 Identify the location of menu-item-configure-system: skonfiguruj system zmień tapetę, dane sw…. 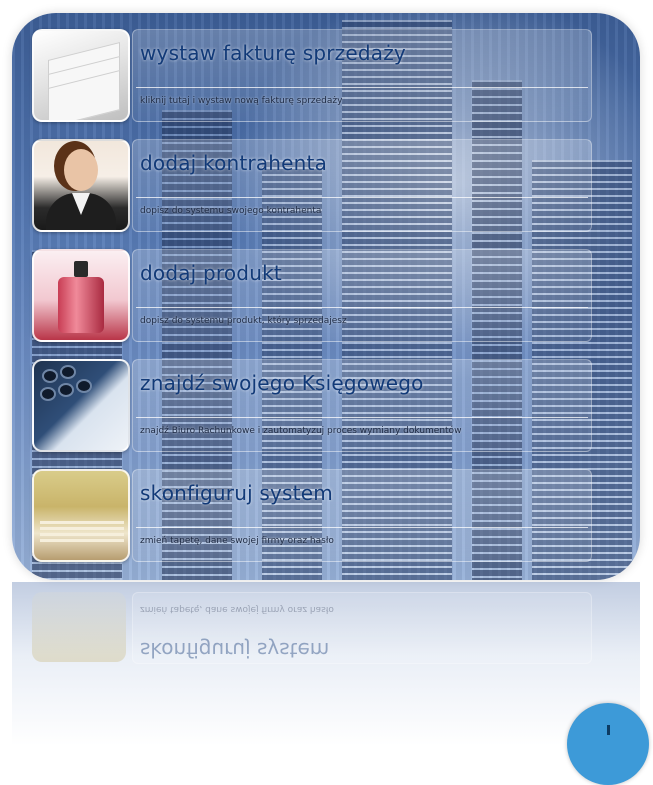
(312, 515).